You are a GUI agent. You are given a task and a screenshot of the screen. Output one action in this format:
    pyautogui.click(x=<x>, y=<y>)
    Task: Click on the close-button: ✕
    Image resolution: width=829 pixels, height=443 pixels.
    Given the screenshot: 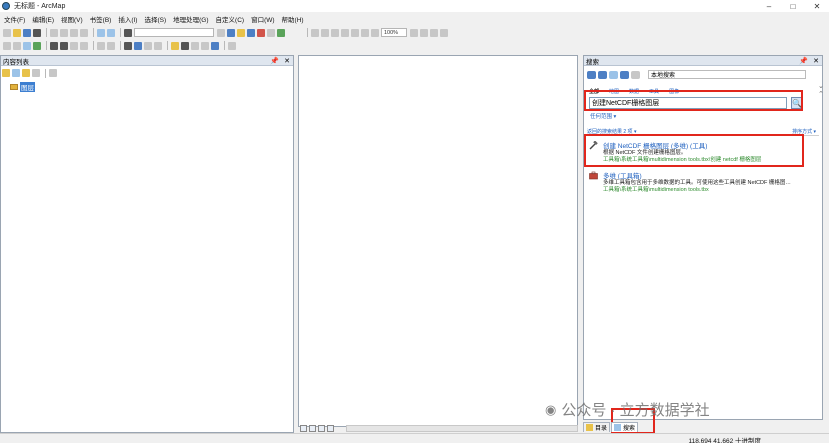 What is the action you would take?
    pyautogui.click(x=817, y=6)
    